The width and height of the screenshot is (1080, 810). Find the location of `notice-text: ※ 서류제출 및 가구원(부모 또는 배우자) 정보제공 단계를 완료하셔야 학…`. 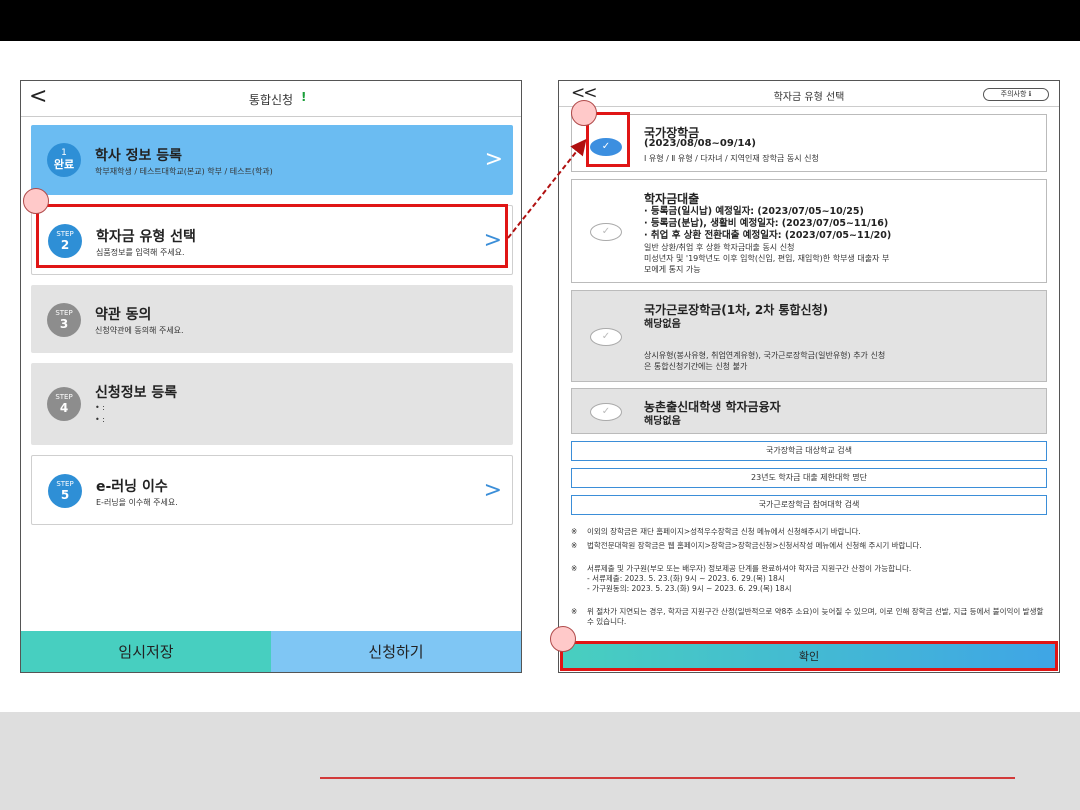

notice-text: ※ 서류제출 및 가구원(부모 또는 배우자) 정보제공 단계를 완료하셔야 학… is located at coordinates (741, 578).